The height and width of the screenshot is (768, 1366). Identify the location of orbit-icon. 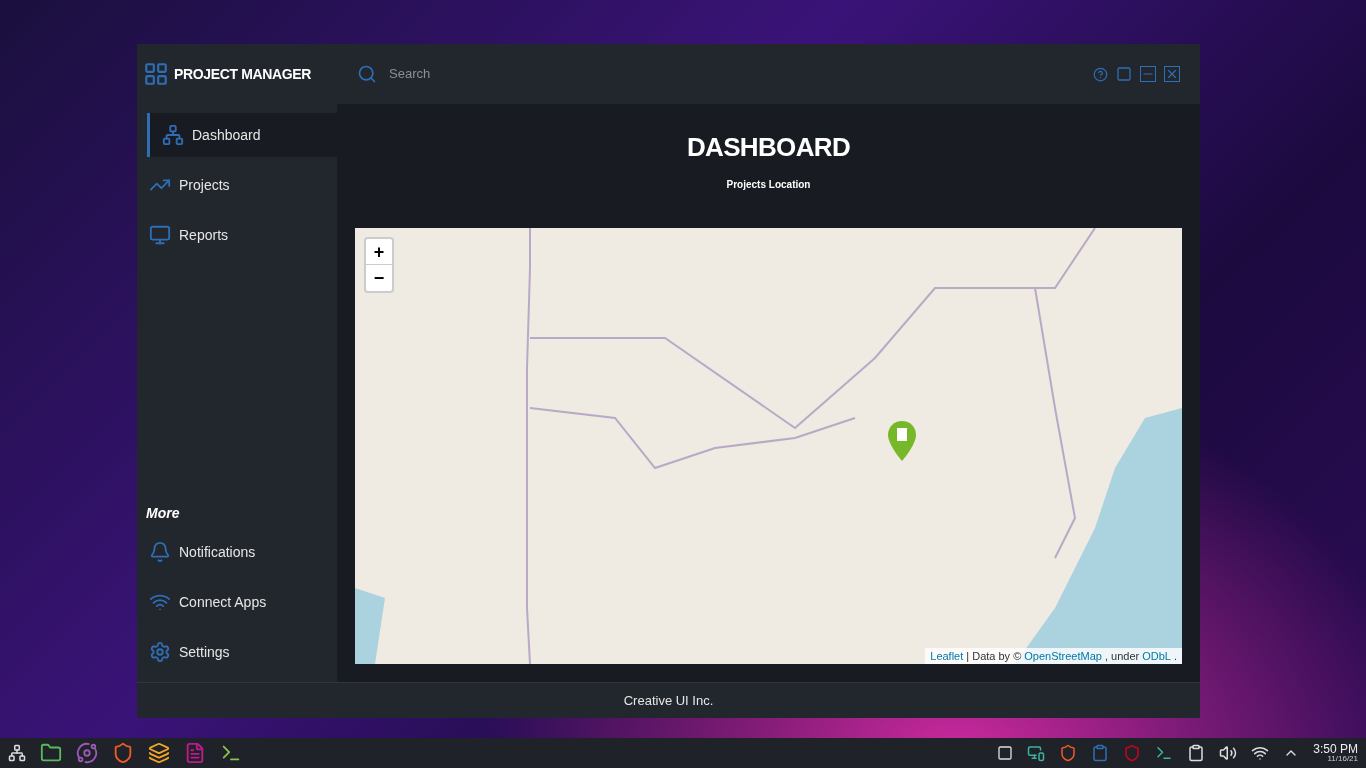
(87, 753).